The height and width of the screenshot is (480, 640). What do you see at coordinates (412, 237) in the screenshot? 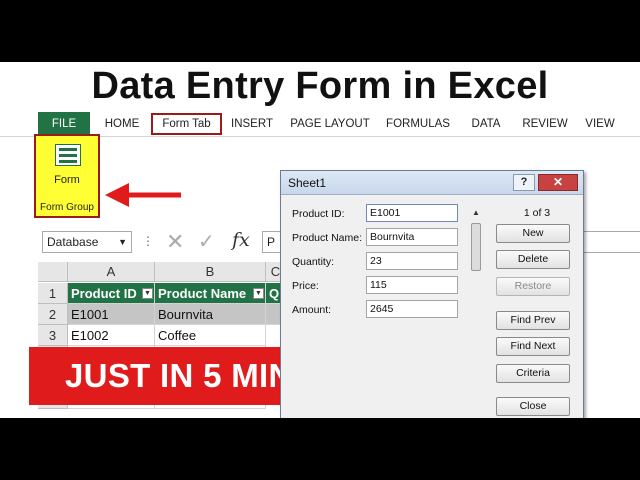
I see `product-name-field: Bournvita` at bounding box center [412, 237].